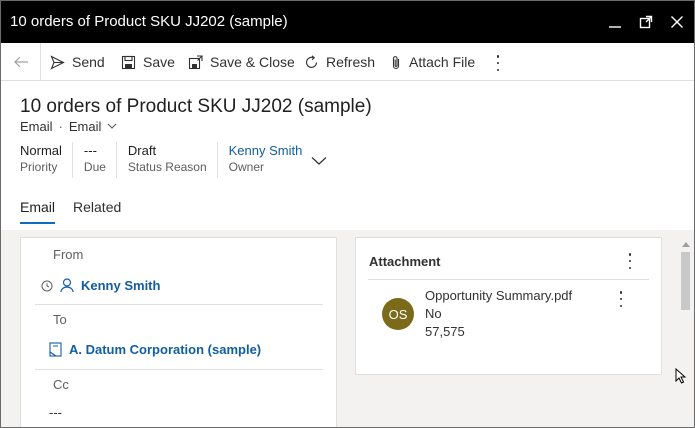 This screenshot has width=695, height=428. I want to click on attachment-avatar: OS, so click(398, 314).